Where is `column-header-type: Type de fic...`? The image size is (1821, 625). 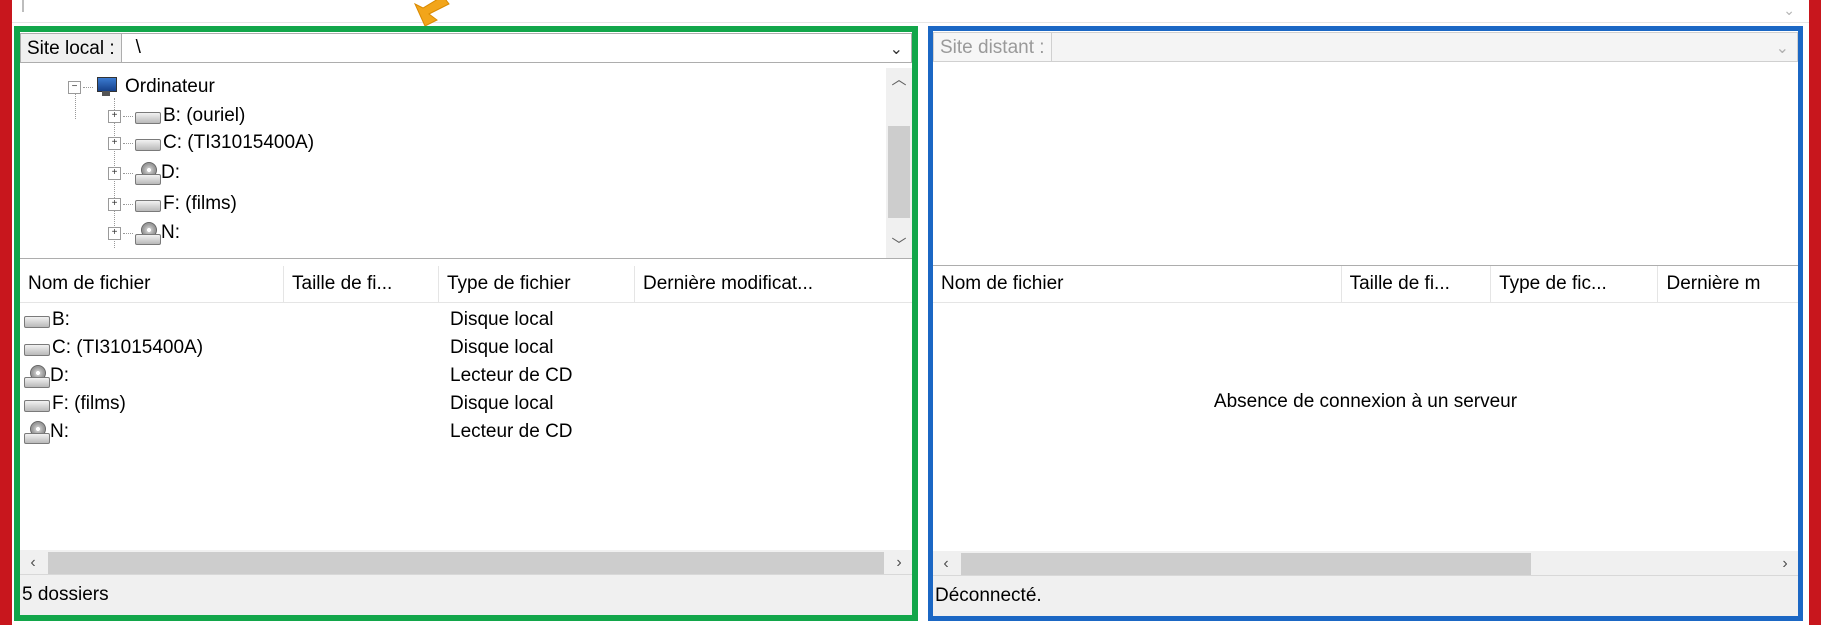
column-header-type: Type de fic... is located at coordinates (1575, 284).